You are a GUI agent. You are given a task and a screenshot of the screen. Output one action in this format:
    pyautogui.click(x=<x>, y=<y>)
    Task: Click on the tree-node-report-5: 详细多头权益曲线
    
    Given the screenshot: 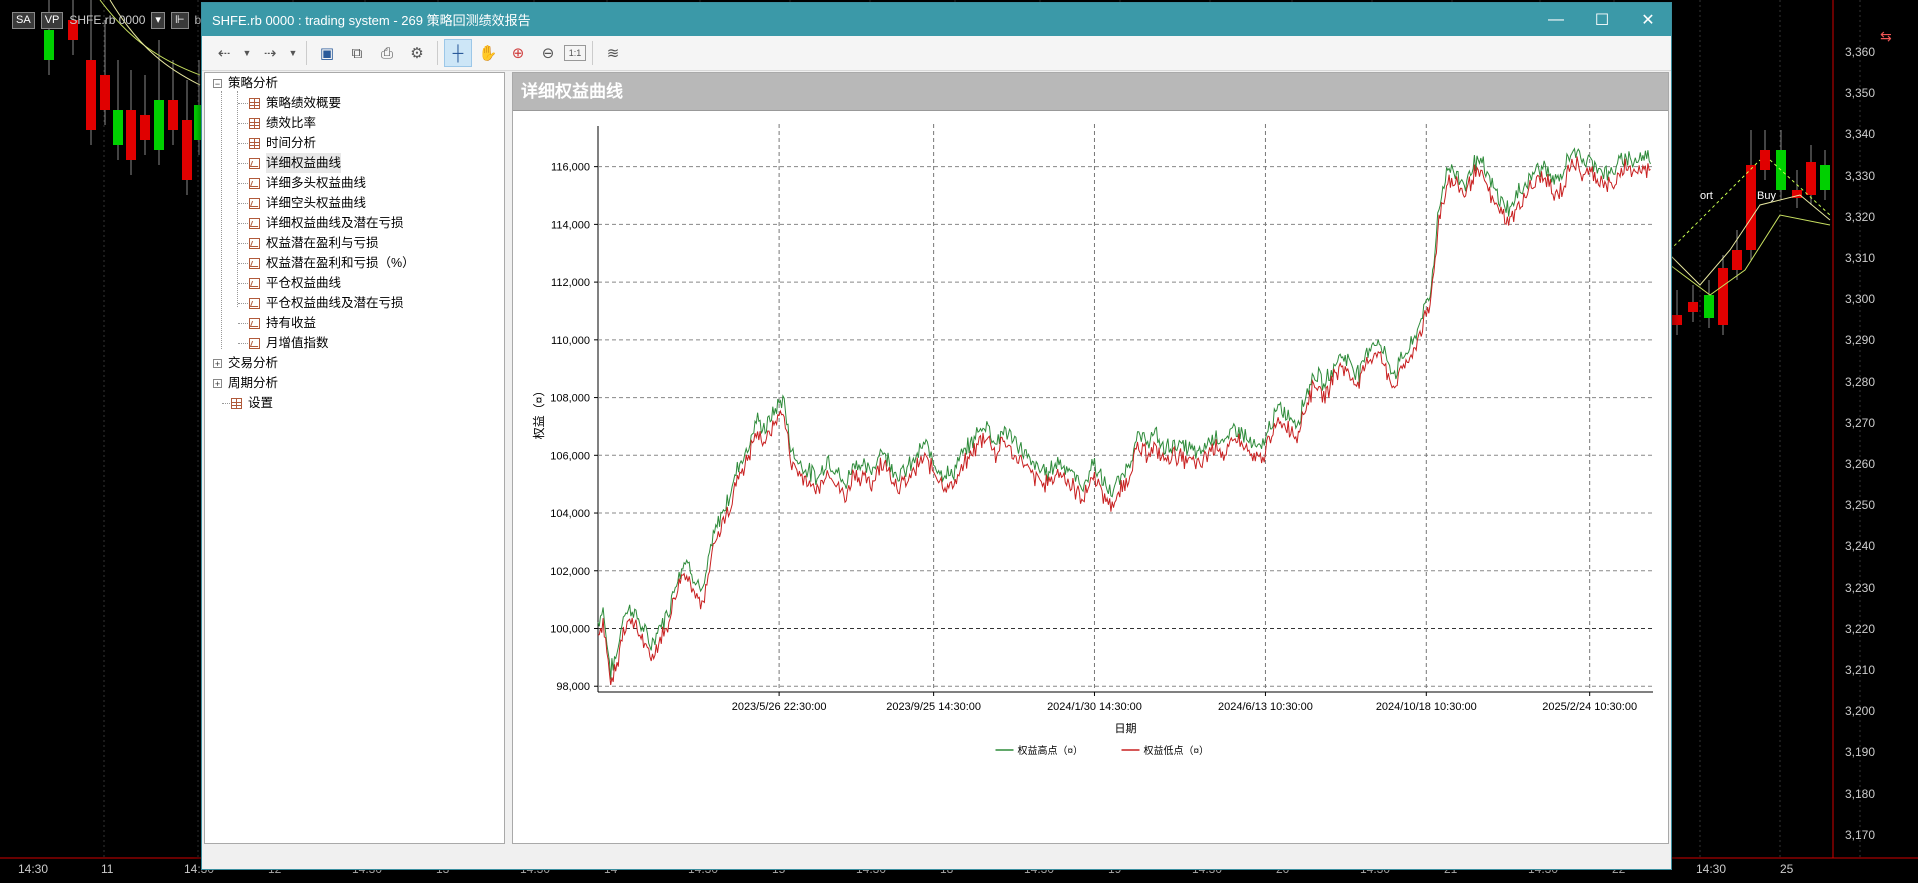 What is the action you would take?
    pyautogui.click(x=307, y=183)
    